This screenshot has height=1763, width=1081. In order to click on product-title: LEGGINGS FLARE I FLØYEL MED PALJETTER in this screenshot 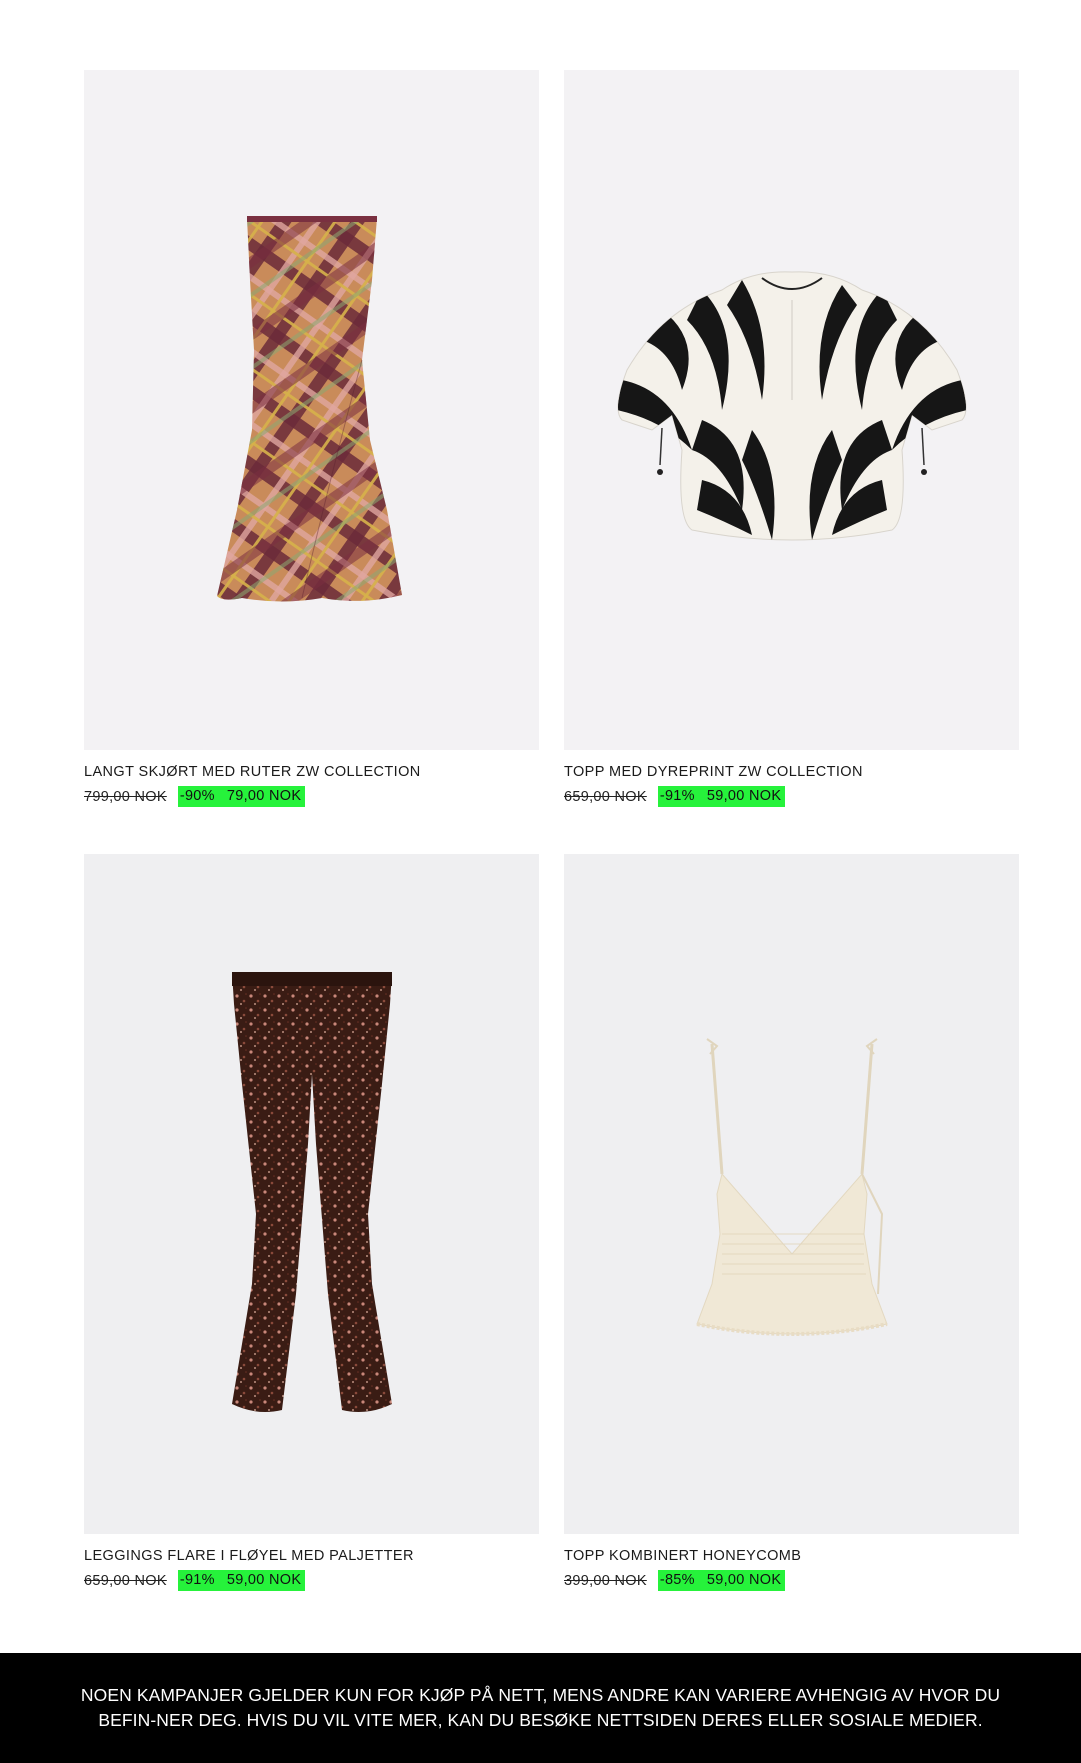, I will do `click(249, 1556)`.